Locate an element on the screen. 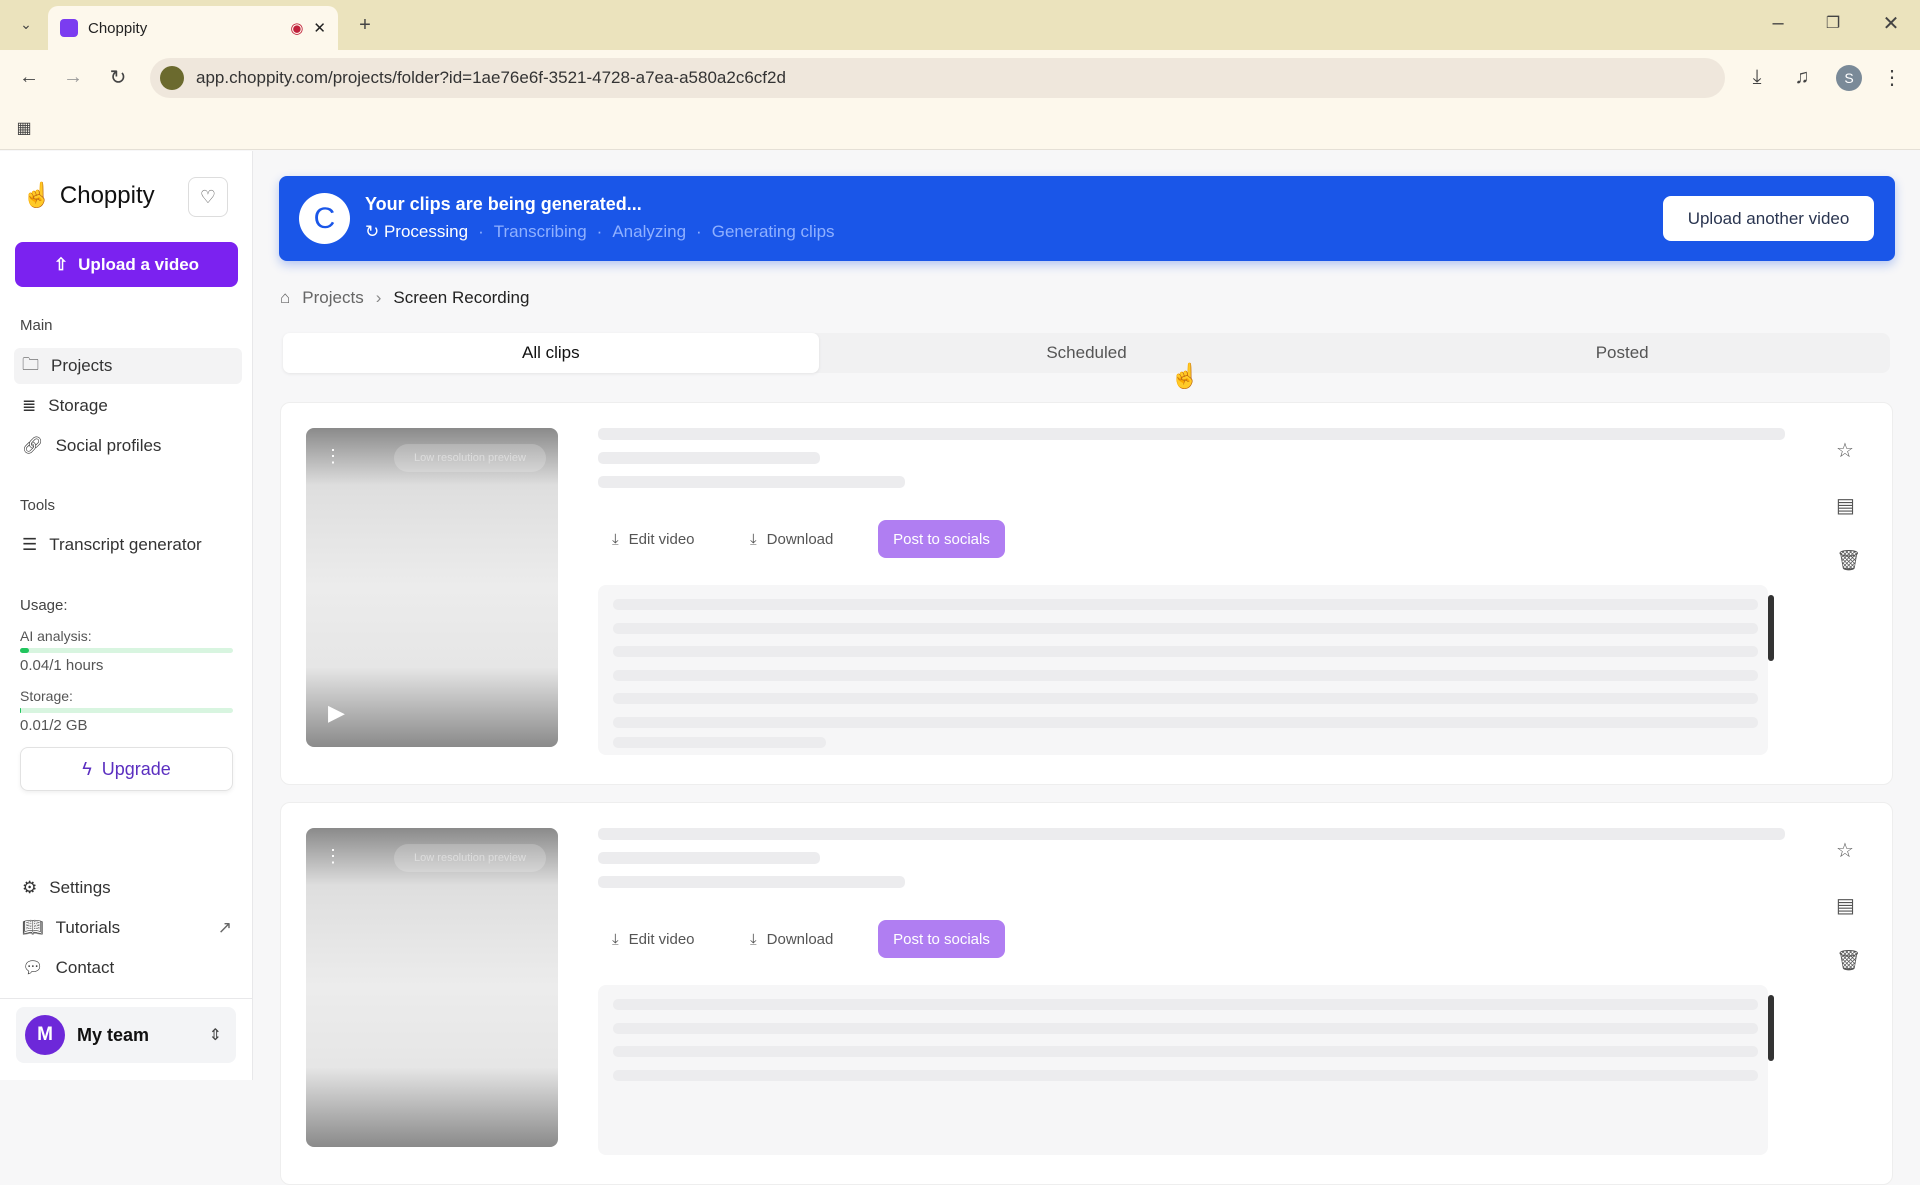 The width and height of the screenshot is (1920, 1185). tab-scheduled: Scheduled is located at coordinates (1087, 353).